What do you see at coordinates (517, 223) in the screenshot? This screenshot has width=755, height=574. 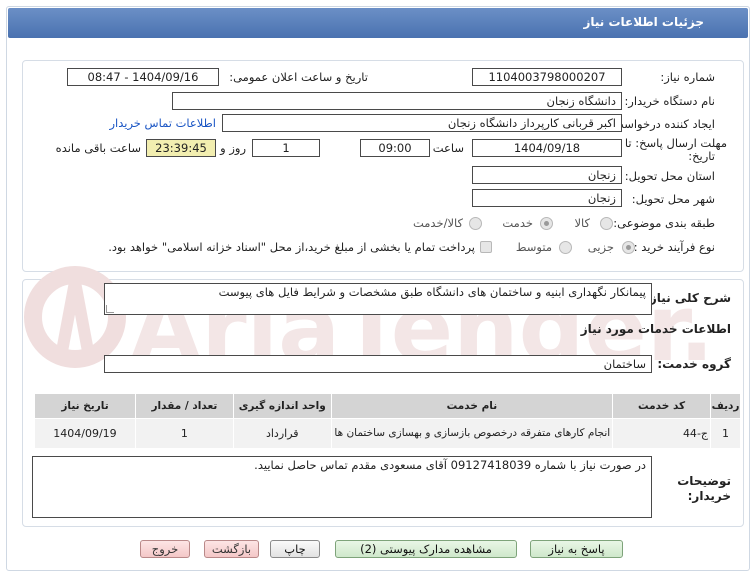 I see `category-service-label: خدمت` at bounding box center [517, 223].